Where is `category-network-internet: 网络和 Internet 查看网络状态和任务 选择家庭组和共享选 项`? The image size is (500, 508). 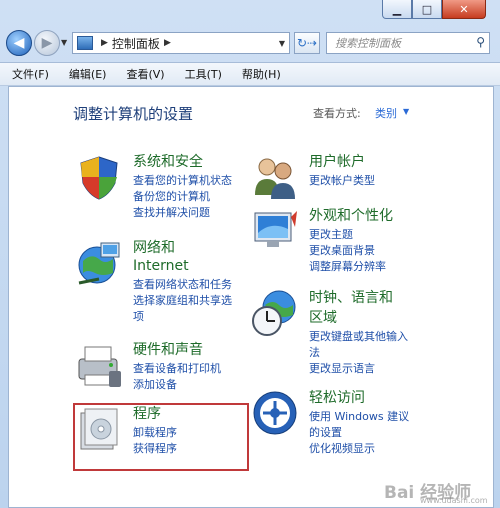
category-network-internet: 网络和 Internet 查看网络状态和任务 选择家庭组和共享选 项 is located at coordinates (165, 284).